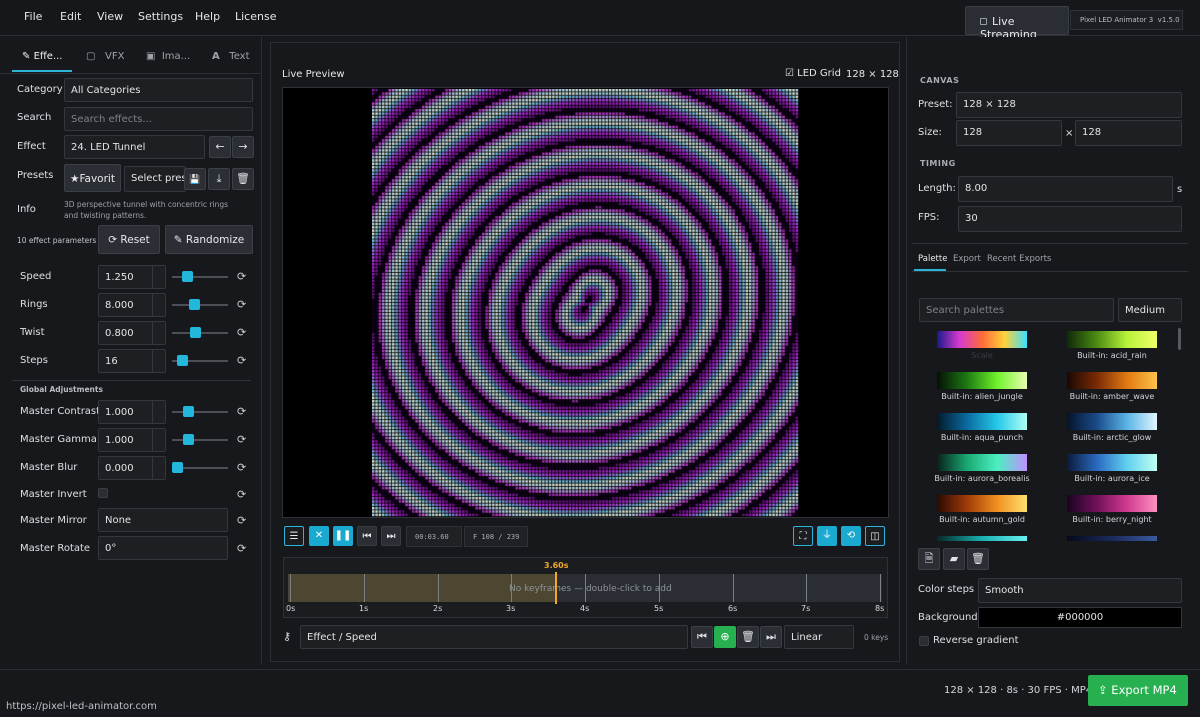 The image size is (1200, 717). What do you see at coordinates (494, 637) in the screenshot?
I see `track-select: Effect / Speed` at bounding box center [494, 637].